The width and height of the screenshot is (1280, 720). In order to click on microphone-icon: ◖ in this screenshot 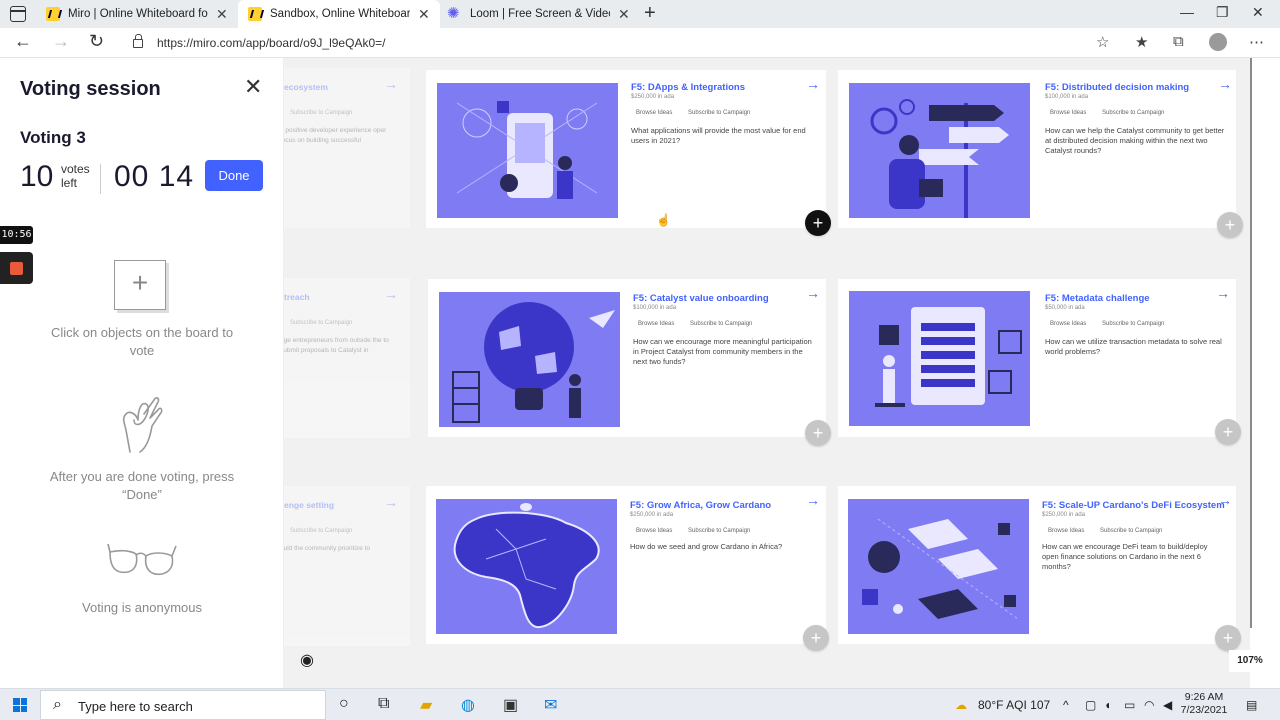, I will do `click(1107, 705)`.